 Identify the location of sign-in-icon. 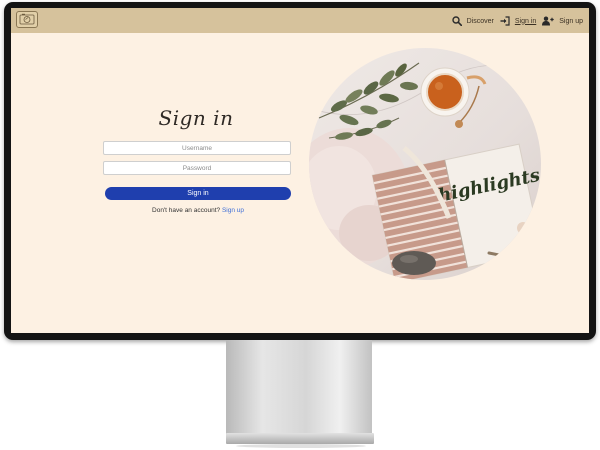
(505, 21).